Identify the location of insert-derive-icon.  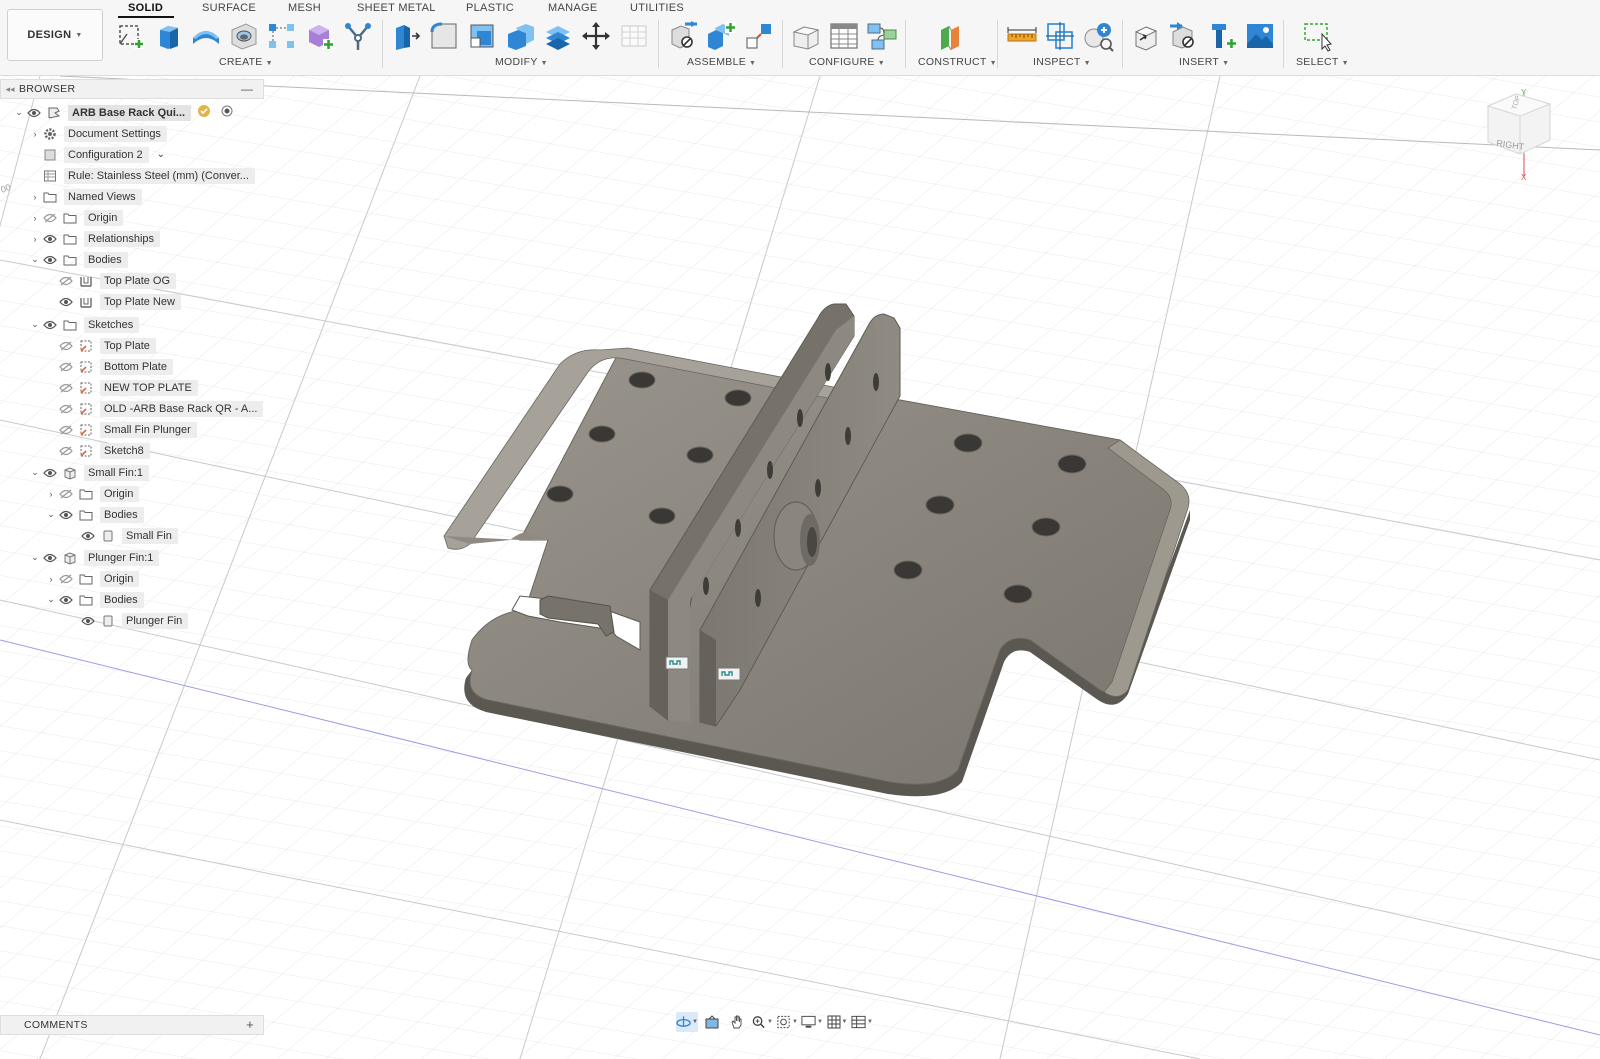
(1146, 36).